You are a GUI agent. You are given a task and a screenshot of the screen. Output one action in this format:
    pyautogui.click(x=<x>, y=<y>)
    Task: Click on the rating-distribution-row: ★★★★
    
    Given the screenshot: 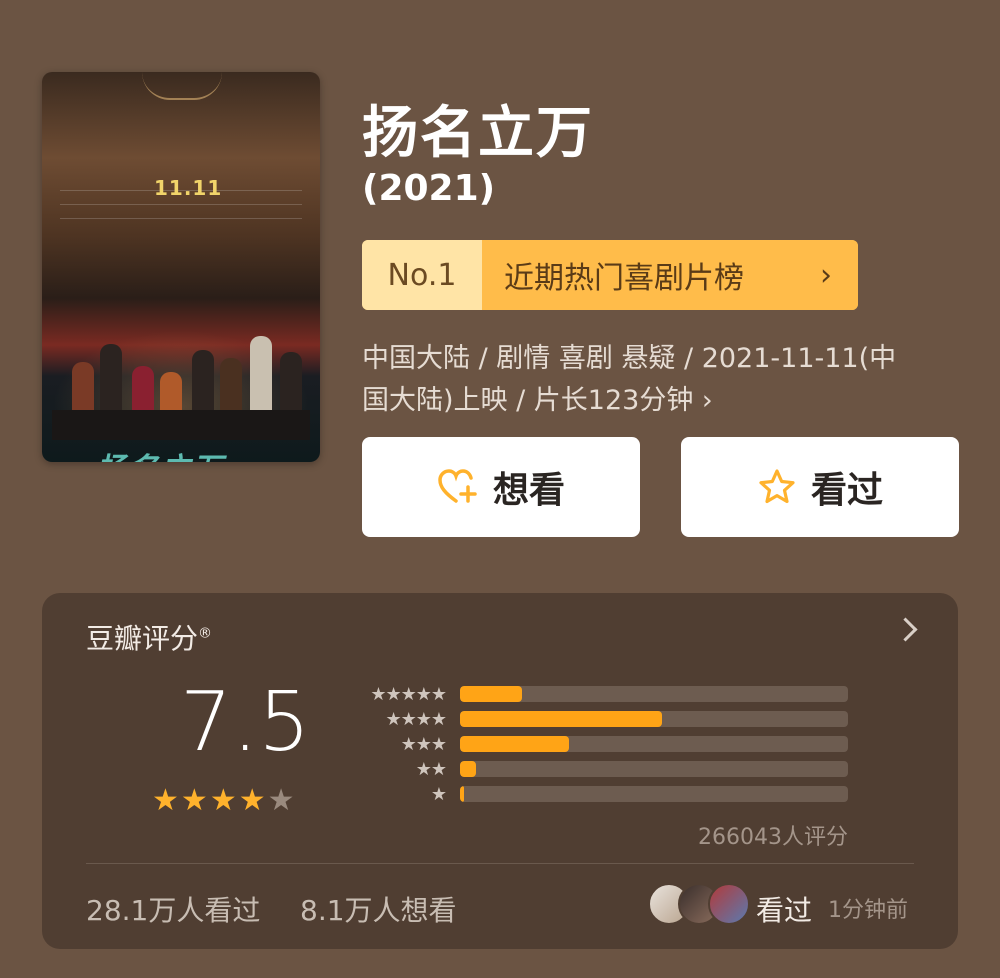 What is the action you would take?
    pyautogui.click(x=601, y=719)
    